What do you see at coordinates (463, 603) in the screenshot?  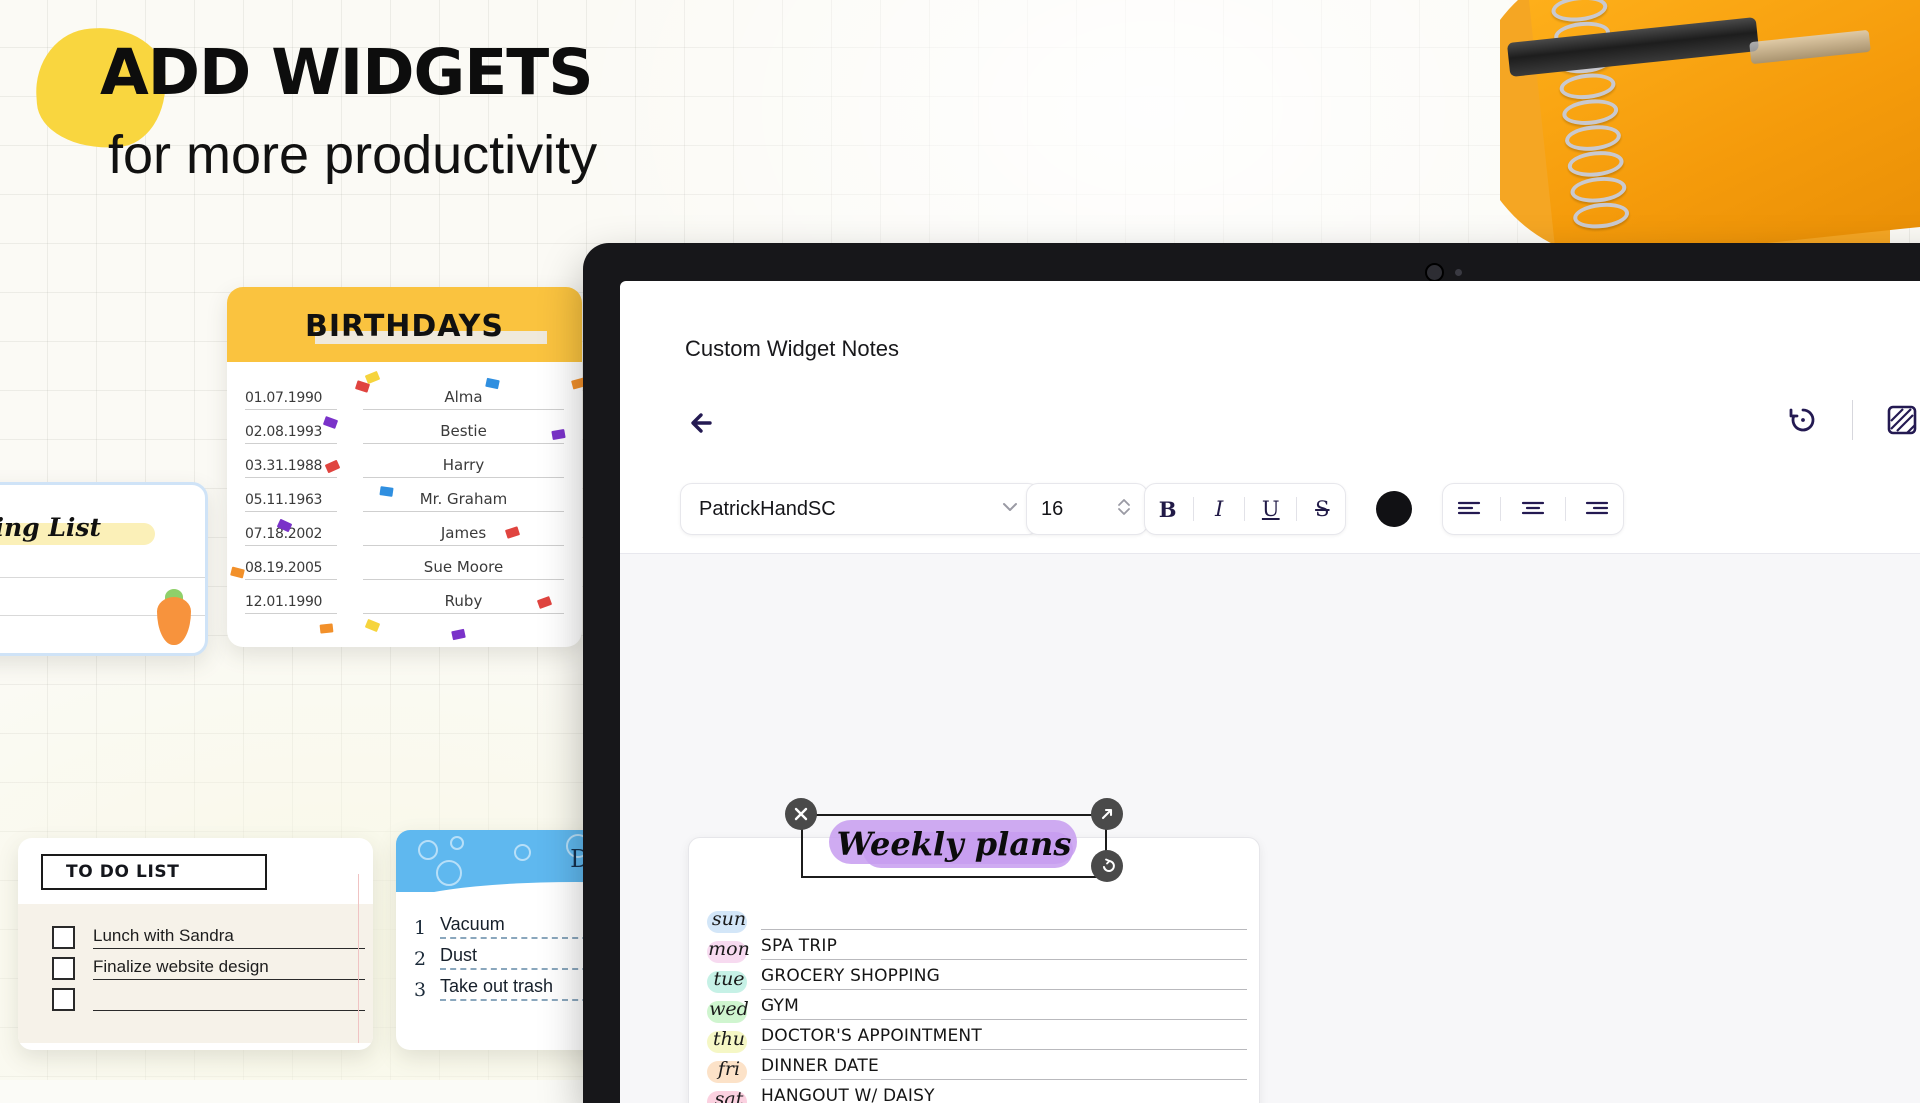 I see `birthday-name: Ruby` at bounding box center [463, 603].